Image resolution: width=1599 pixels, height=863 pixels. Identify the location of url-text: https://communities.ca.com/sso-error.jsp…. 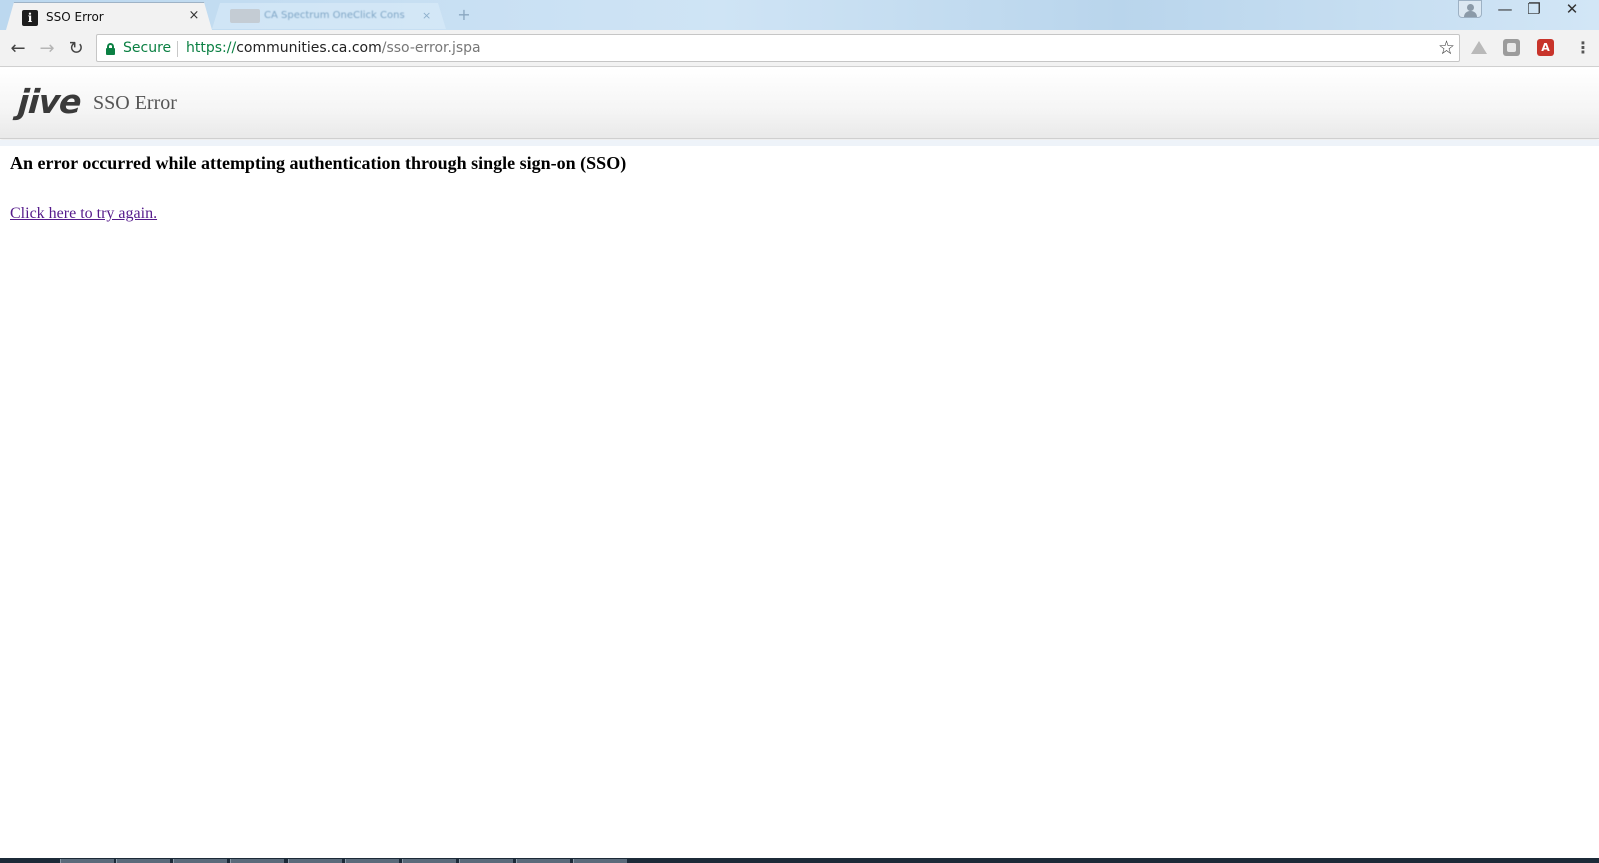
(333, 48).